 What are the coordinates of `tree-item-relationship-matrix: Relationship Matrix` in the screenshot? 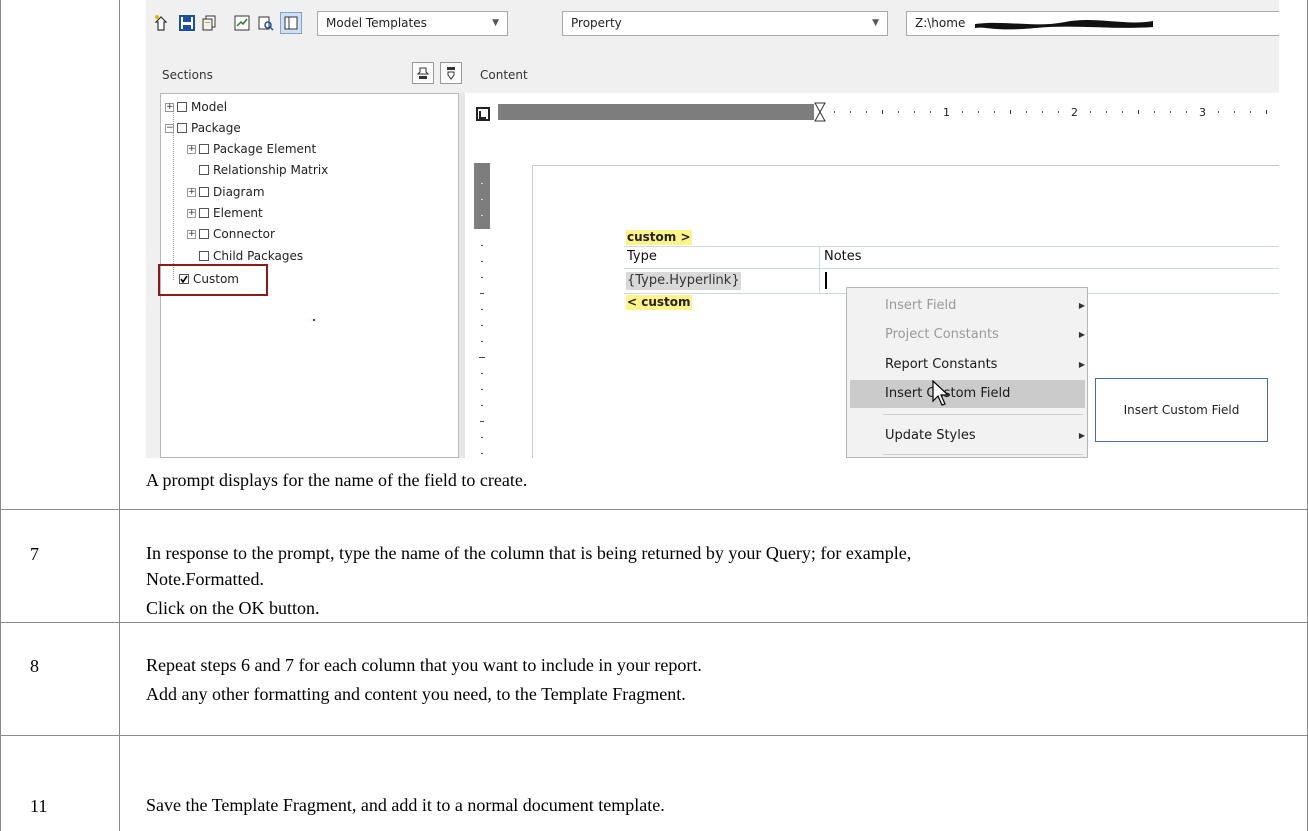 It's located at (263, 170).